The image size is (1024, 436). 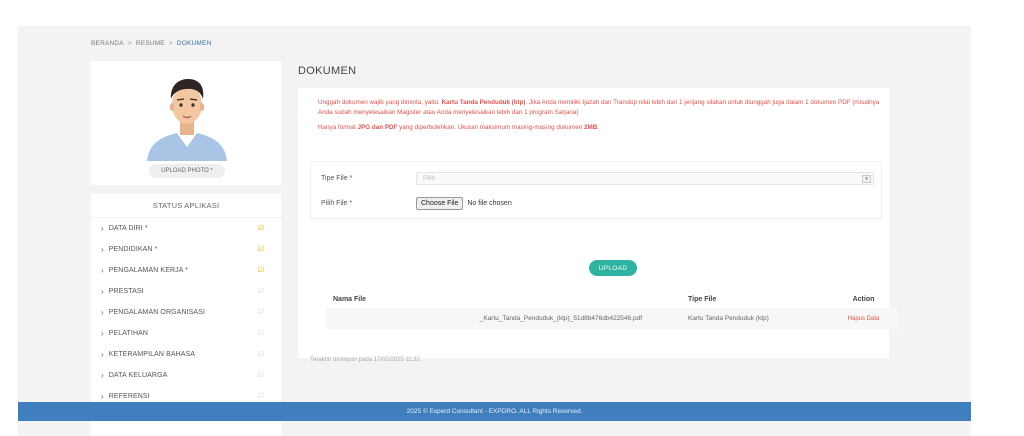 What do you see at coordinates (598, 127) in the screenshot?
I see `notice-line2-end: .` at bounding box center [598, 127].